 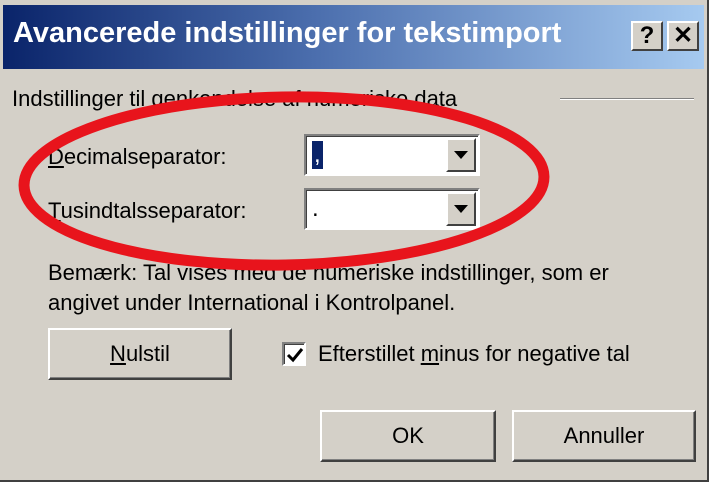 I want to click on reset-button: Nulstil, so click(x=140, y=354).